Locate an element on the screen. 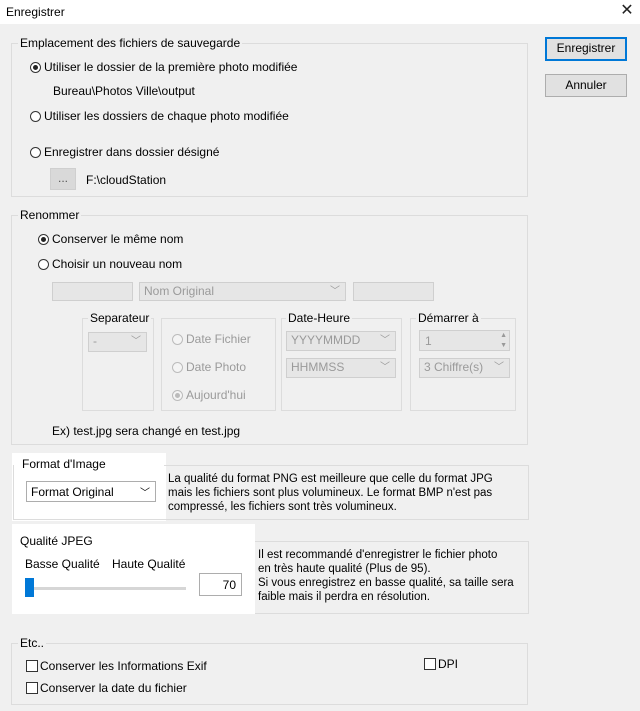 The width and height of the screenshot is (640, 711). label-date-photo: Date Photo is located at coordinates (216, 367).